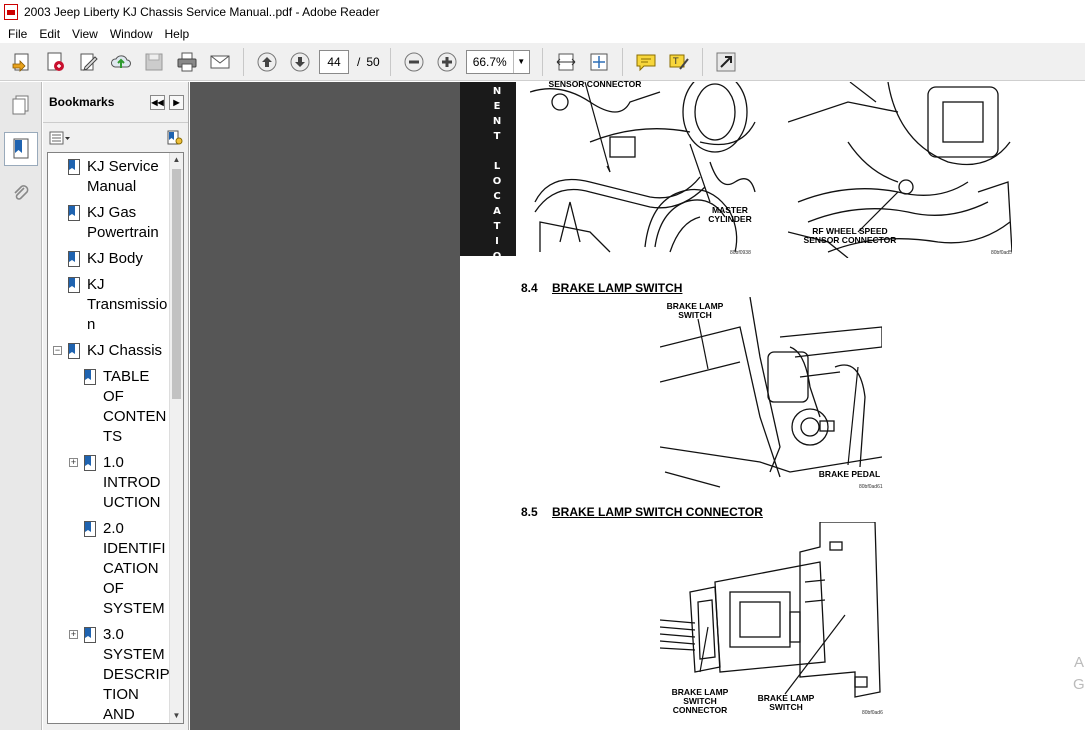 This screenshot has width=1085, height=730. I want to click on expand-bookmark-button, so click(177, 138).